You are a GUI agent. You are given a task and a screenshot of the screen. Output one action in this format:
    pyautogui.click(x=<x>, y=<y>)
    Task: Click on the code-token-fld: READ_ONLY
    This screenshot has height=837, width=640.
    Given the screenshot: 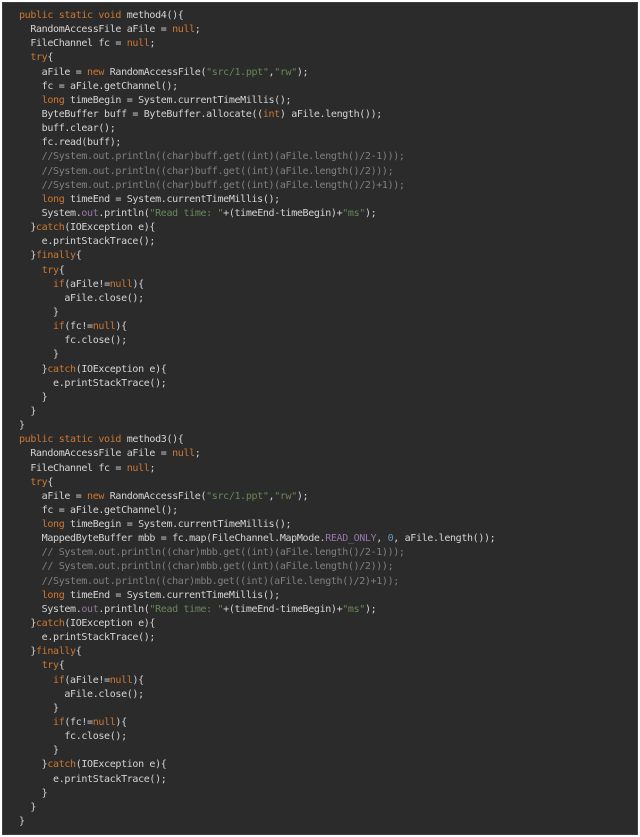 What is the action you would take?
    pyautogui.click(x=351, y=539)
    